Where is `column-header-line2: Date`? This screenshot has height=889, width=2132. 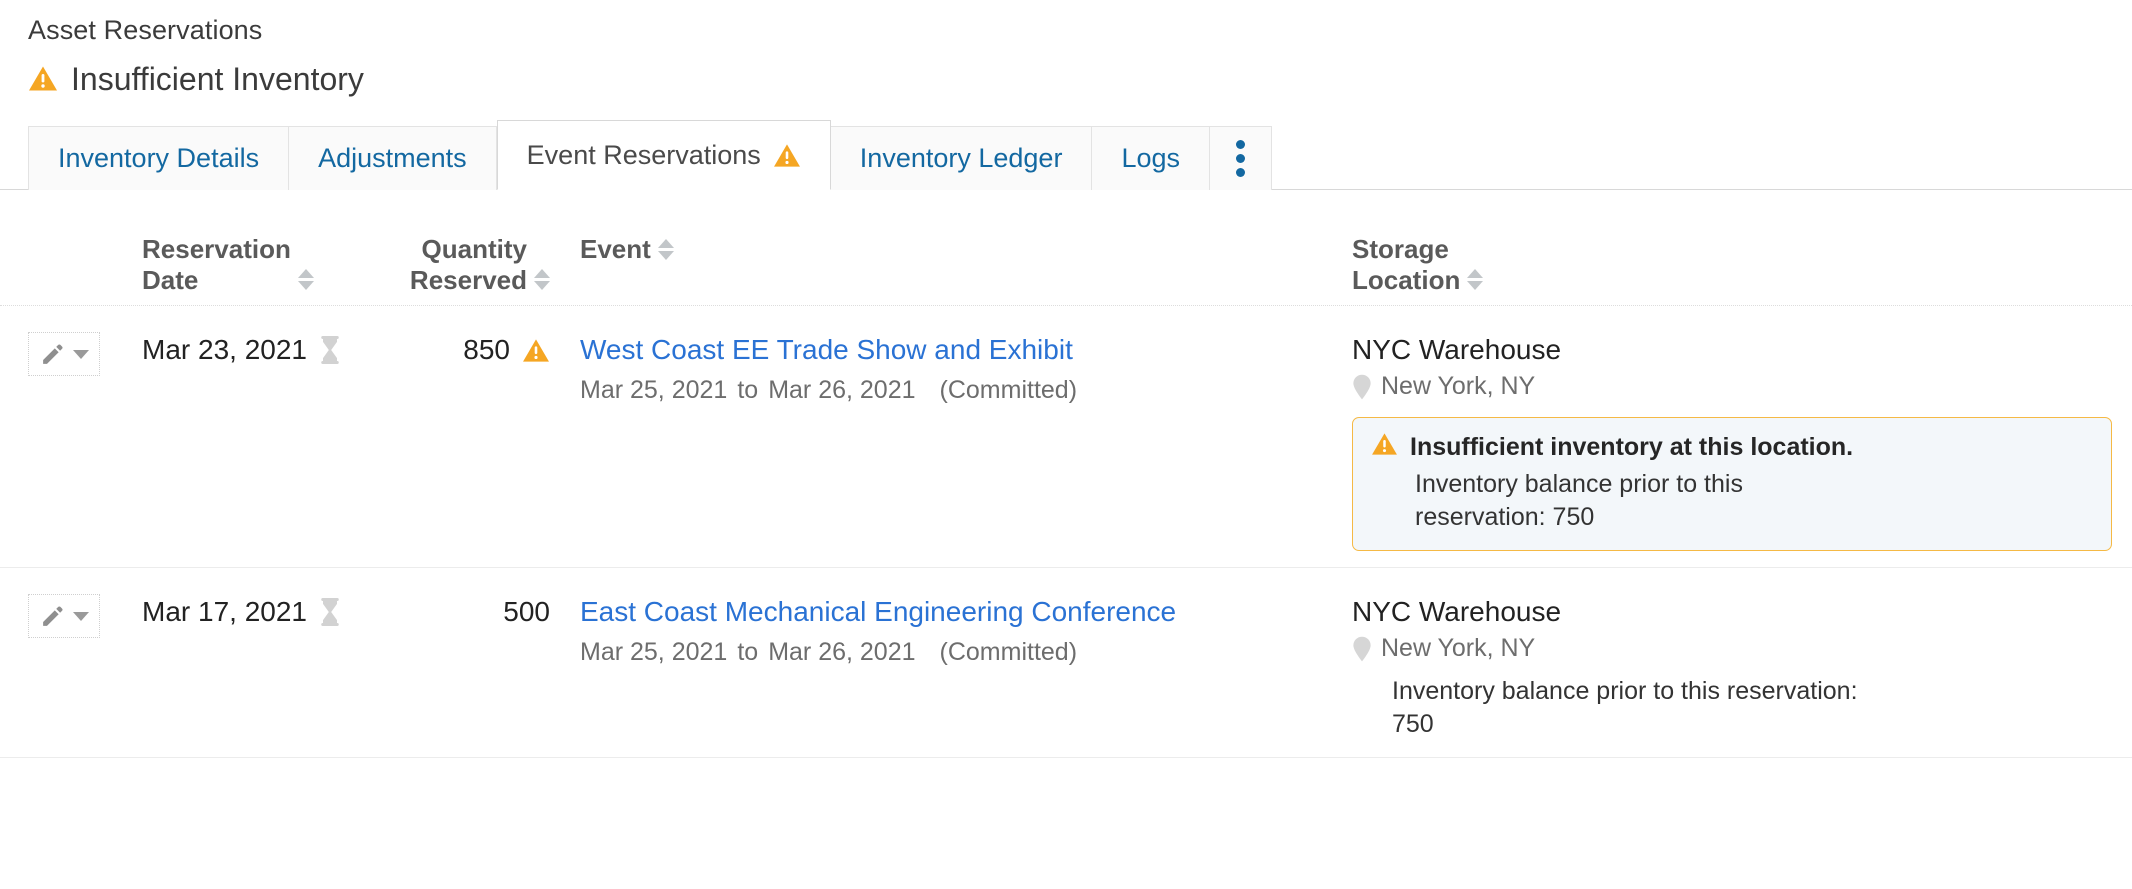 column-header-line2: Date is located at coordinates (170, 279).